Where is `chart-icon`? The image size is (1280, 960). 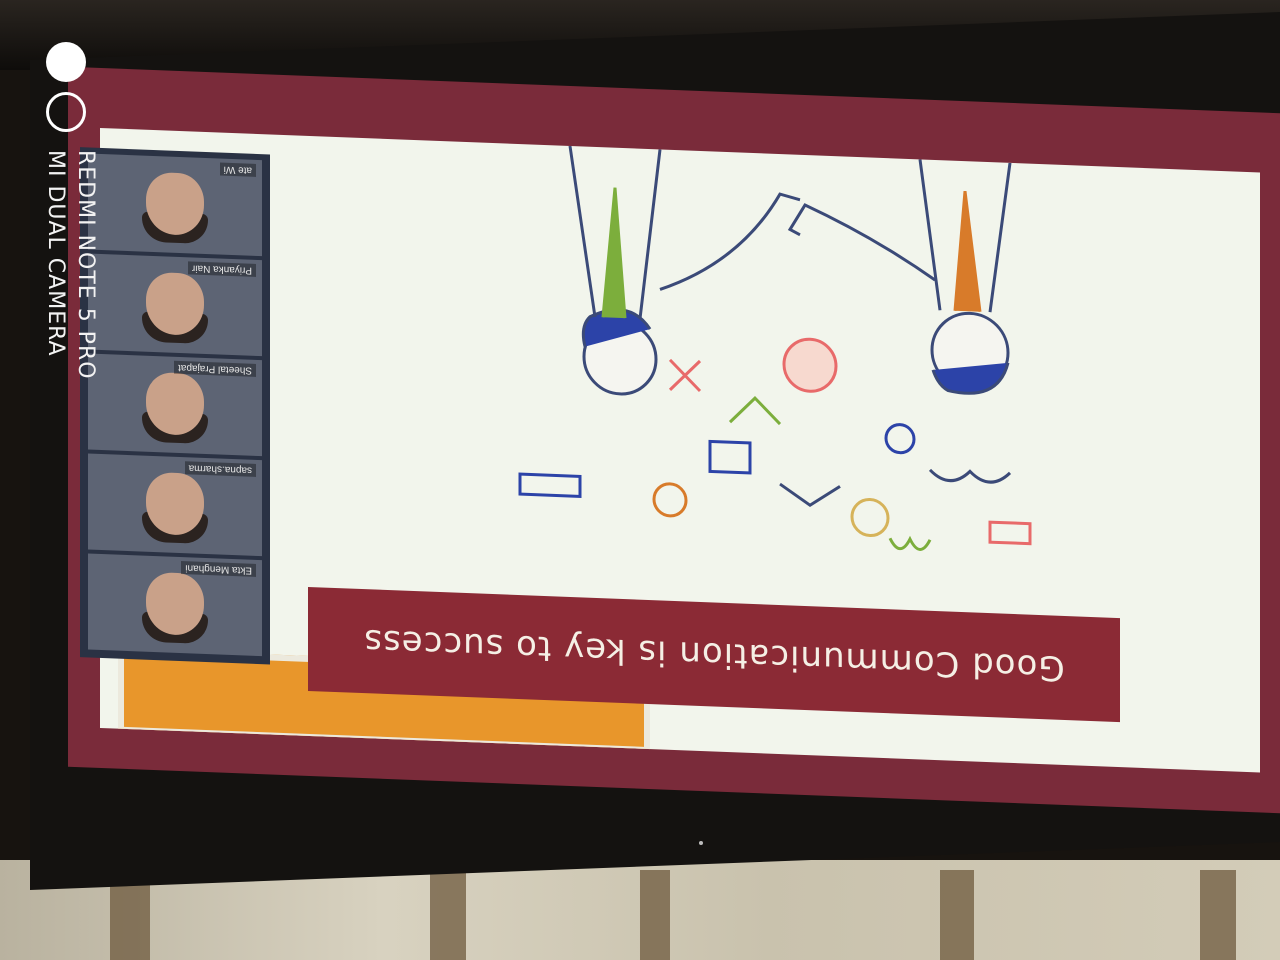
chart-icon is located at coordinates (730, 457).